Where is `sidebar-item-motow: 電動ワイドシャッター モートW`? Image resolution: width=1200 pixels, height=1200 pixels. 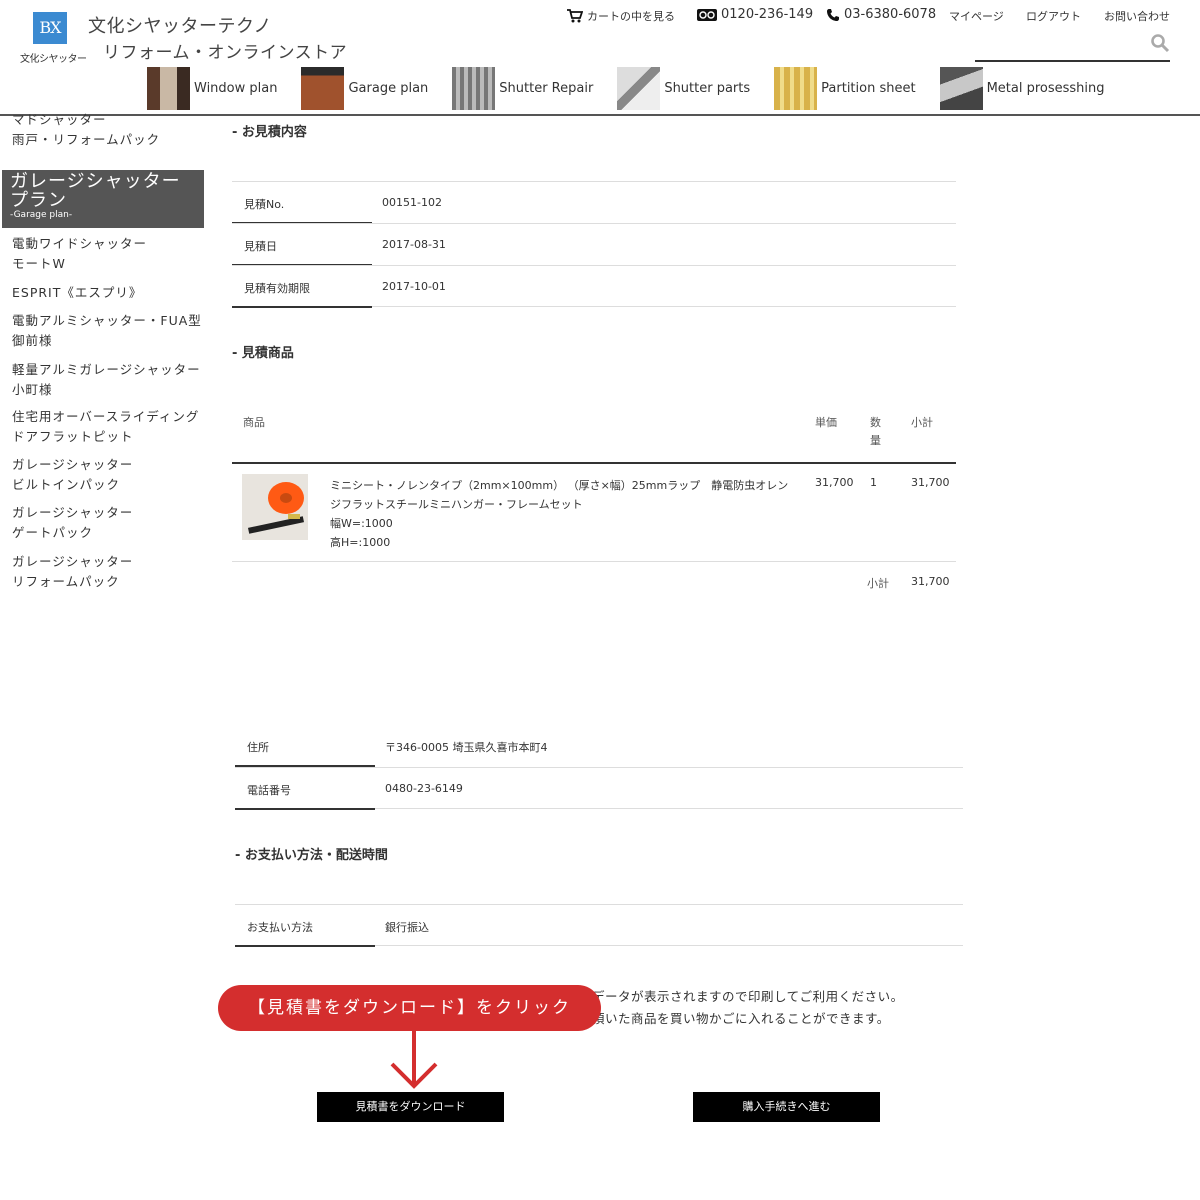
sidebar-item-motow: 電動ワイドシャッター モートW is located at coordinates (79, 254).